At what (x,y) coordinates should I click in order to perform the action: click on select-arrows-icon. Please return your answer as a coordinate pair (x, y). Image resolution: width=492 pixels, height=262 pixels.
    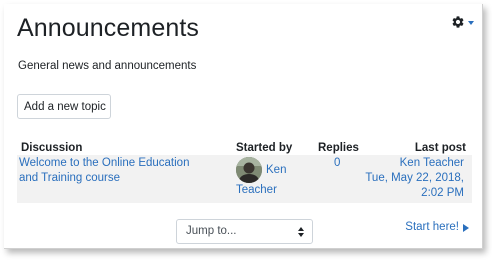
    Looking at the image, I should click on (301, 232).